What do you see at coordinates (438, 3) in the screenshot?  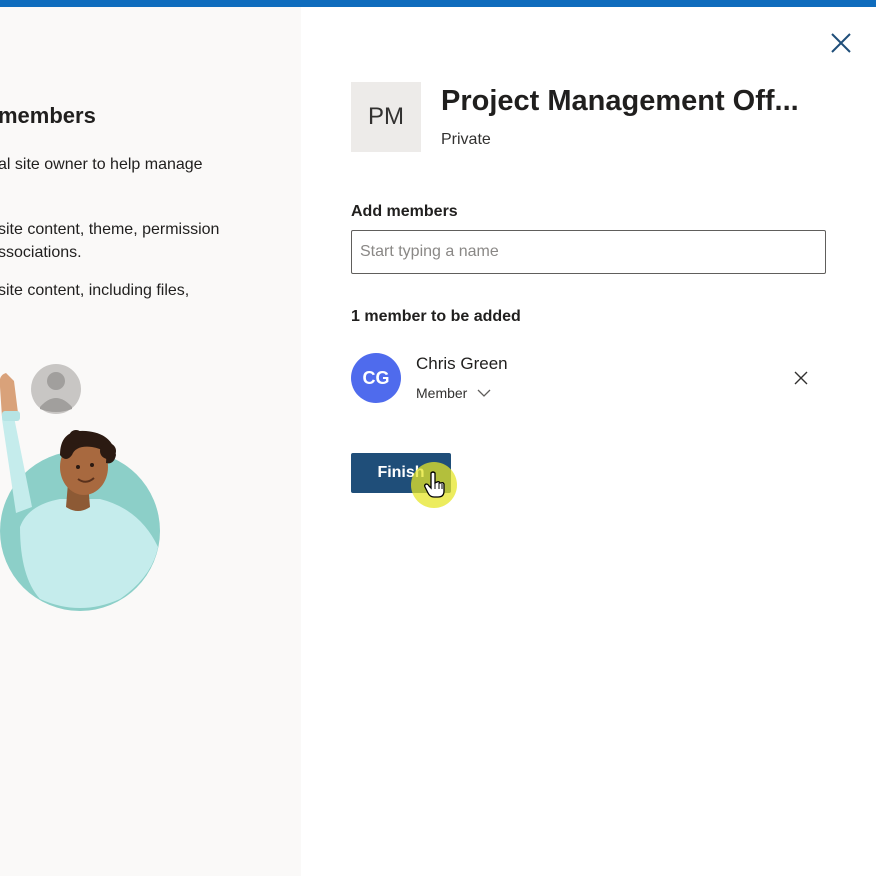 I see `top-accent-bar` at bounding box center [438, 3].